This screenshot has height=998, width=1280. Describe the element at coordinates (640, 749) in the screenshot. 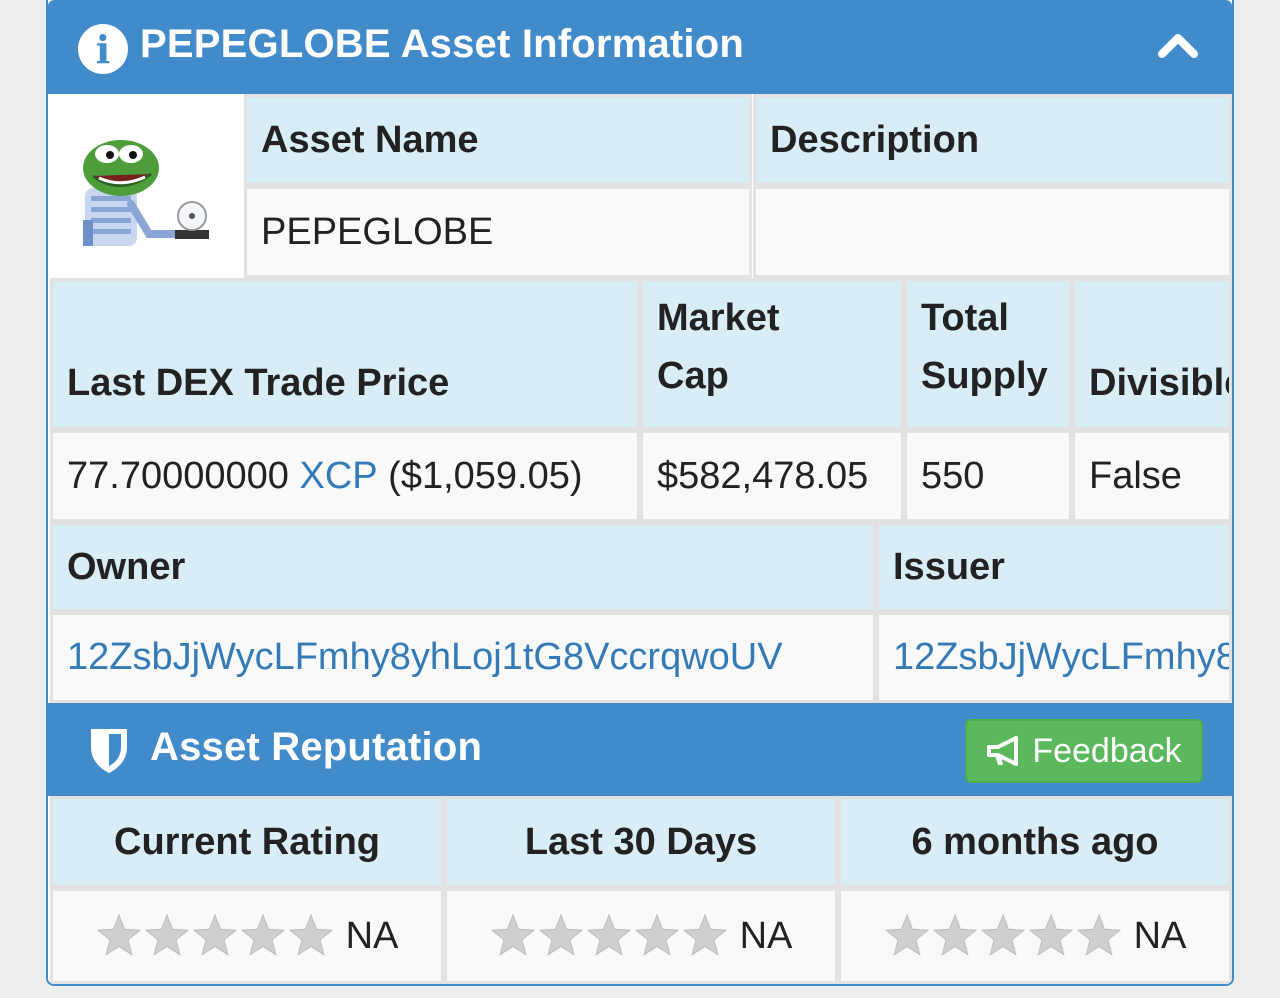

I see `reputation-header: Asset Reputation Feedback` at that location.